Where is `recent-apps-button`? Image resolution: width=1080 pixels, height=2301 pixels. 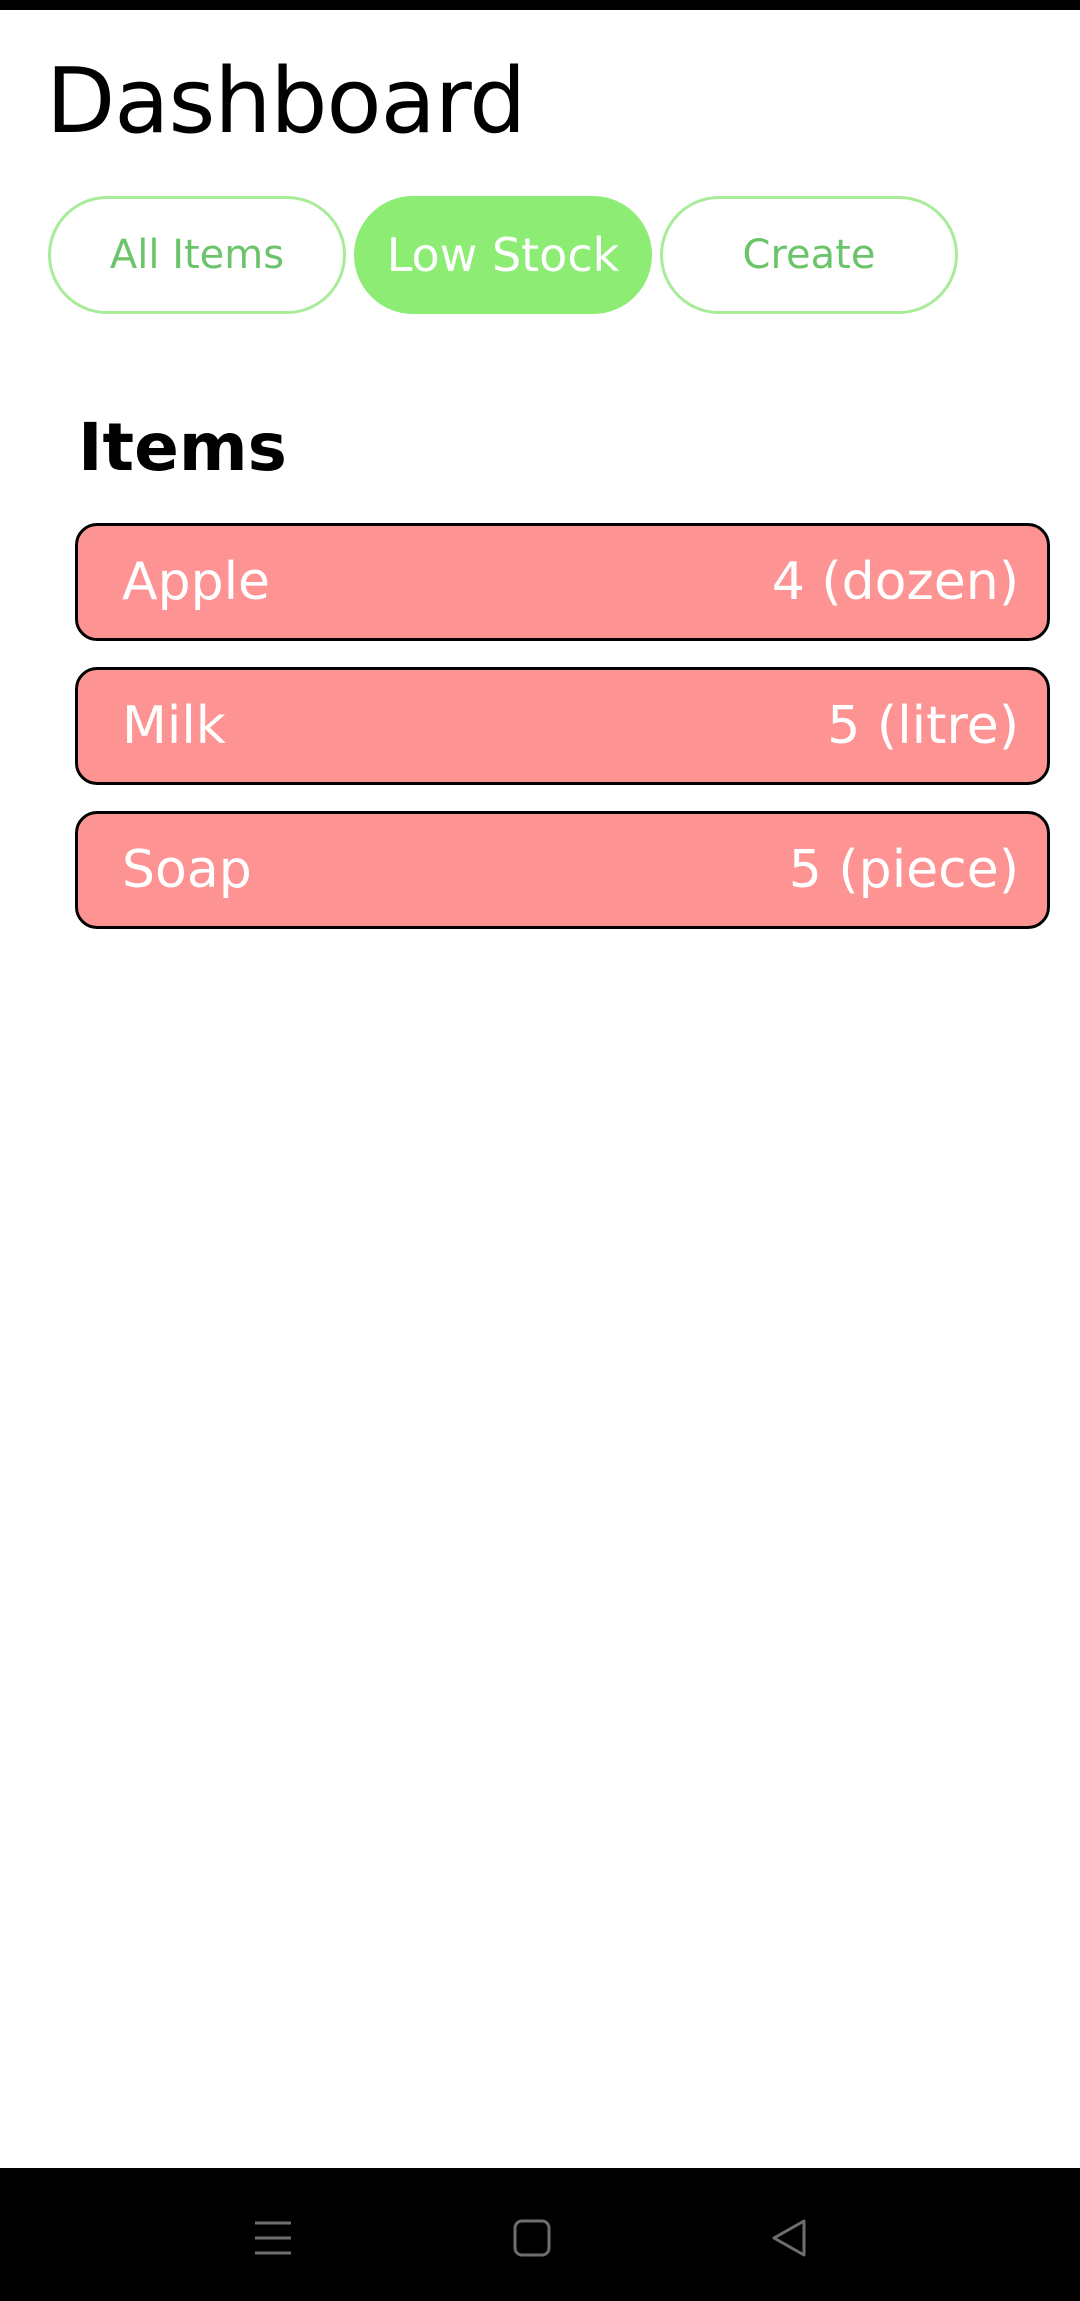
recent-apps-button is located at coordinates (273, 2238).